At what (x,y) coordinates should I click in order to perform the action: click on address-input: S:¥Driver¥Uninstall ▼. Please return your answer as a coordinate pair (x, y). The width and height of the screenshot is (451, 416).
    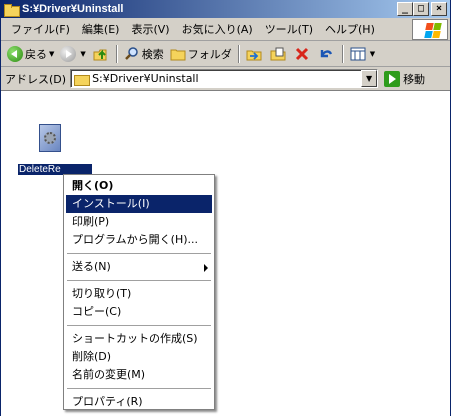
    Looking at the image, I should click on (224, 78).